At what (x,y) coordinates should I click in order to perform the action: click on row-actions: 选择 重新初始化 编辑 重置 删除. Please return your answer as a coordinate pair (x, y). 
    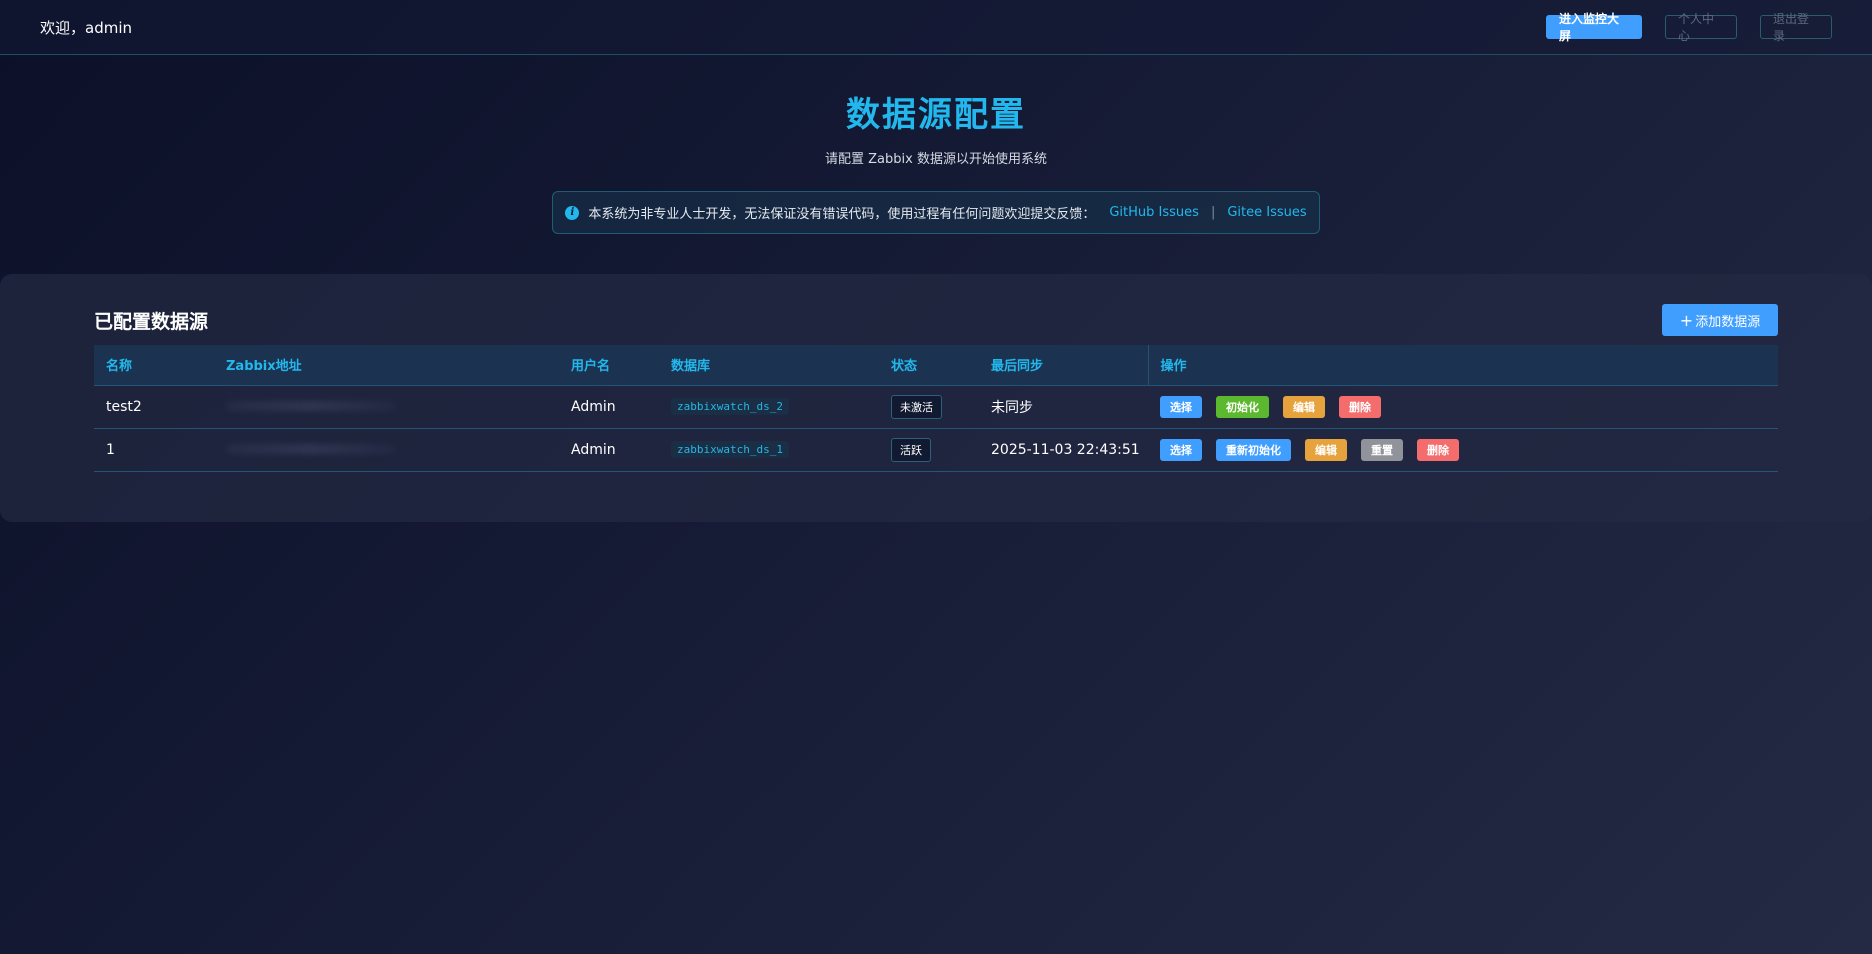
    Looking at the image, I should click on (1463, 449).